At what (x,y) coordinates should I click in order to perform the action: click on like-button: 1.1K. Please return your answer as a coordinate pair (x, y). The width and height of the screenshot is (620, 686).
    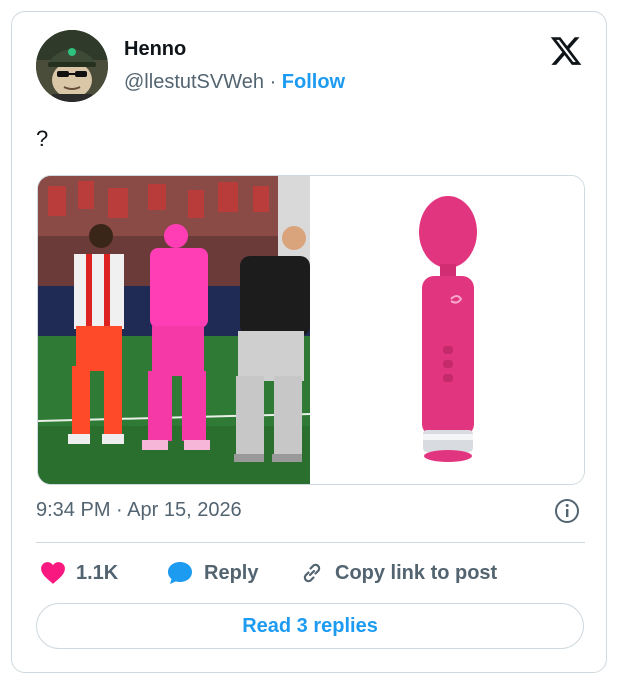
    Looking at the image, I should click on (79, 573).